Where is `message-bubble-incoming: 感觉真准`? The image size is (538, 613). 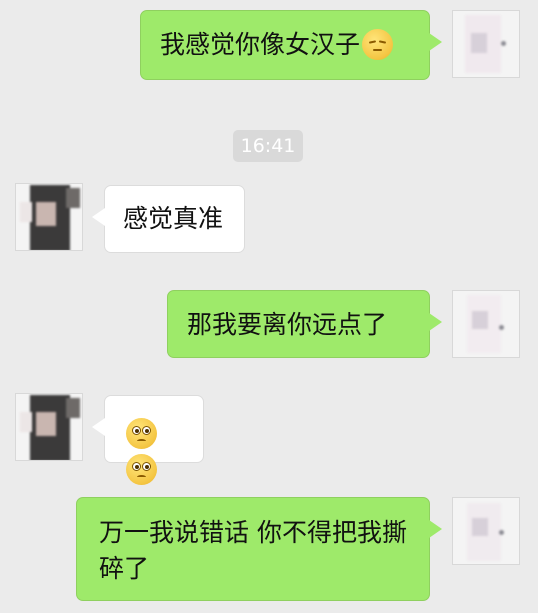
message-bubble-incoming: 感觉真准 is located at coordinates (168, 219).